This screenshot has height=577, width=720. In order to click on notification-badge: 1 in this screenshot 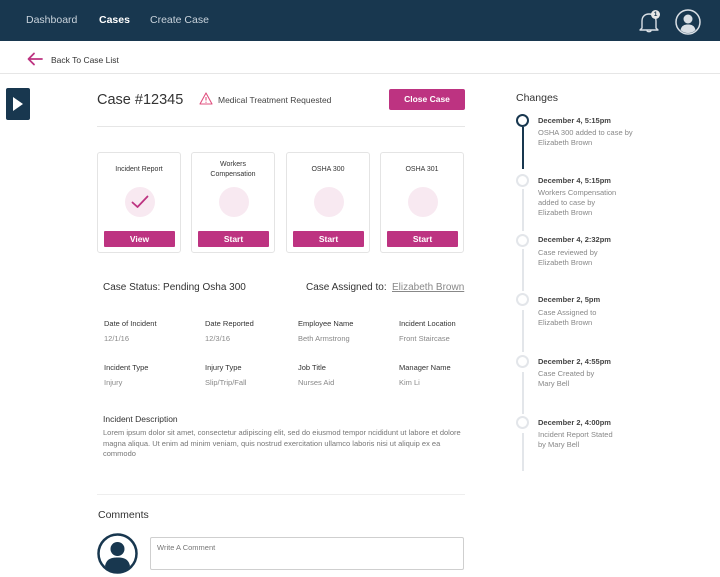, I will do `click(655, 14)`.